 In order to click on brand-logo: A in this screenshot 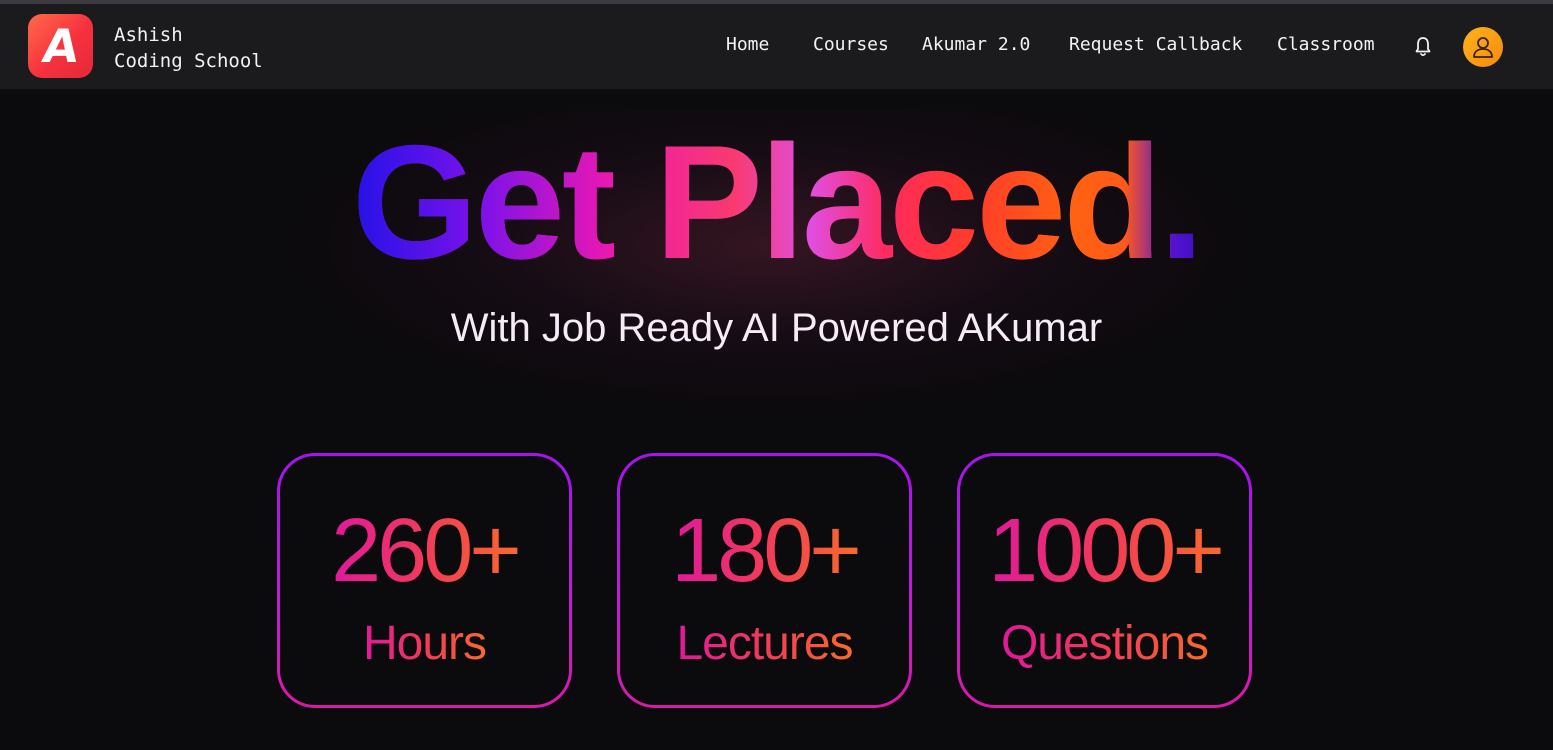, I will do `click(60, 46)`.